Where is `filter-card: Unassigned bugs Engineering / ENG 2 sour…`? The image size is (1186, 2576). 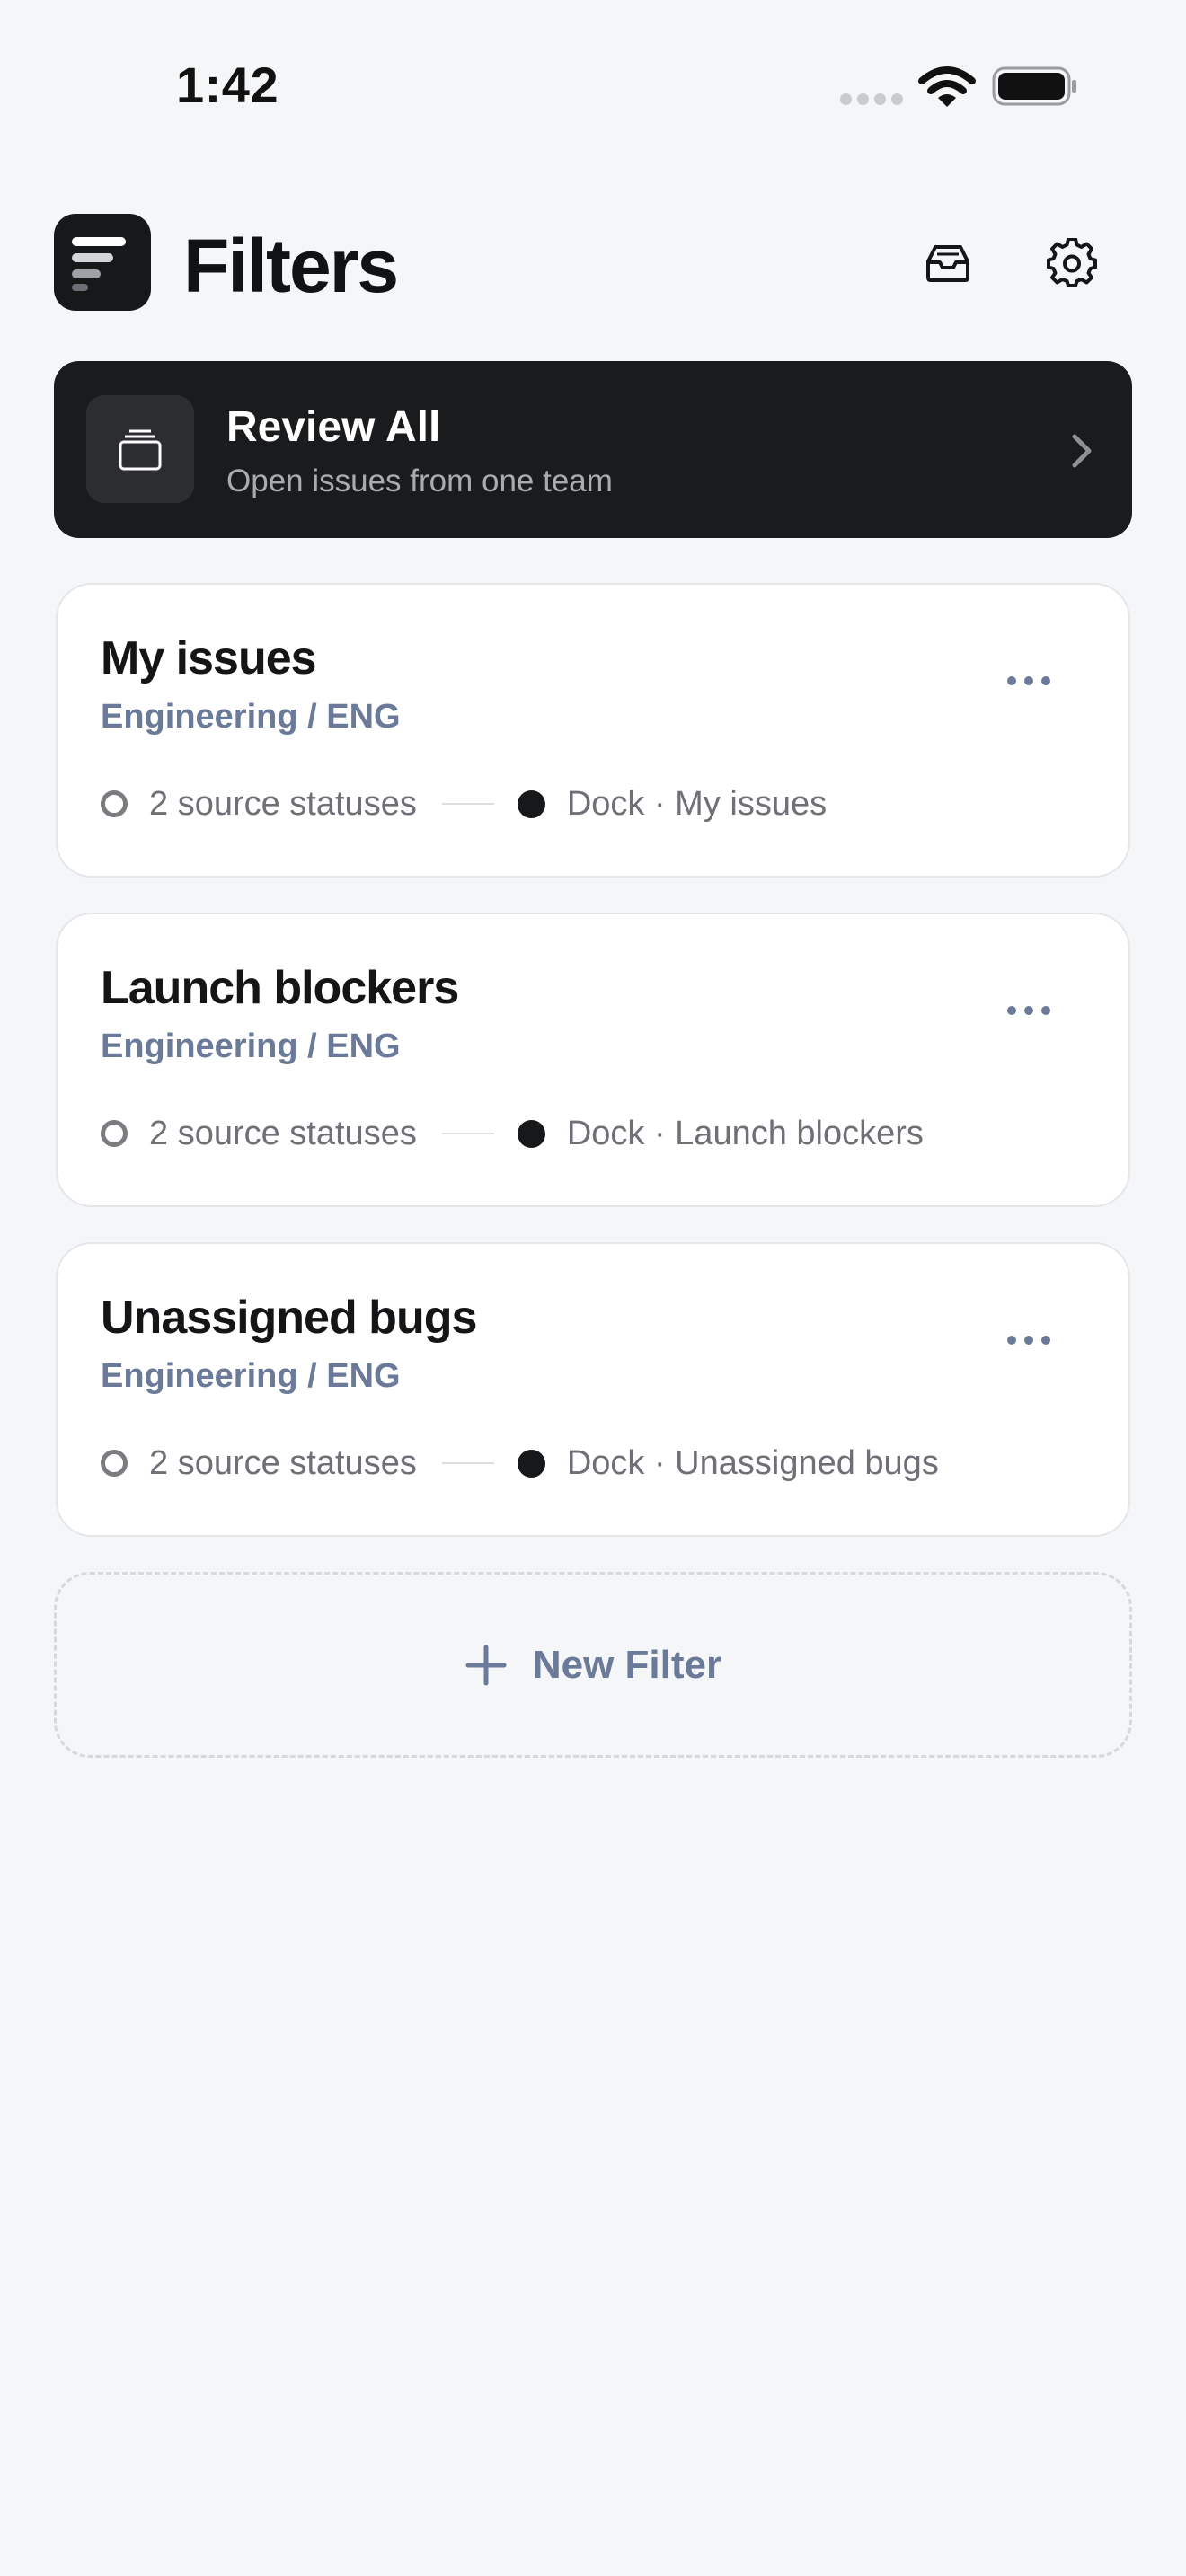 filter-card: Unassigned bugs Engineering / ENG 2 sour… is located at coordinates (593, 1389).